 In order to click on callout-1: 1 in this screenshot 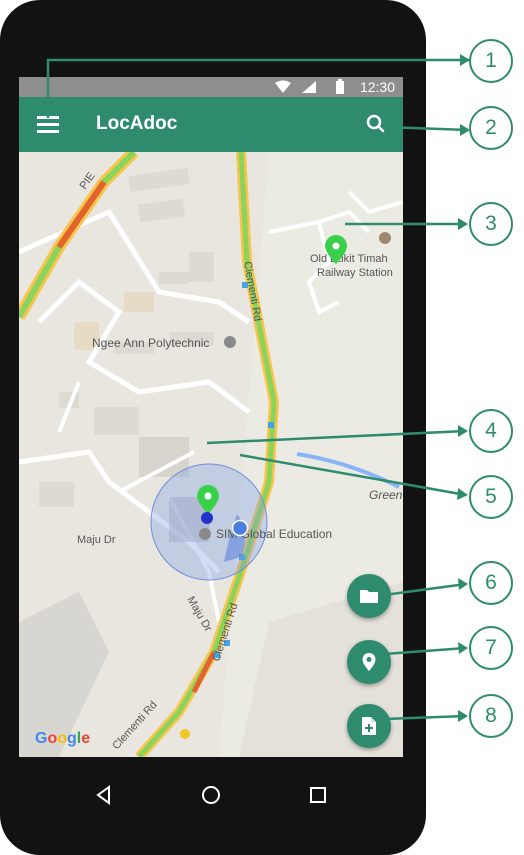, I will do `click(491, 61)`.